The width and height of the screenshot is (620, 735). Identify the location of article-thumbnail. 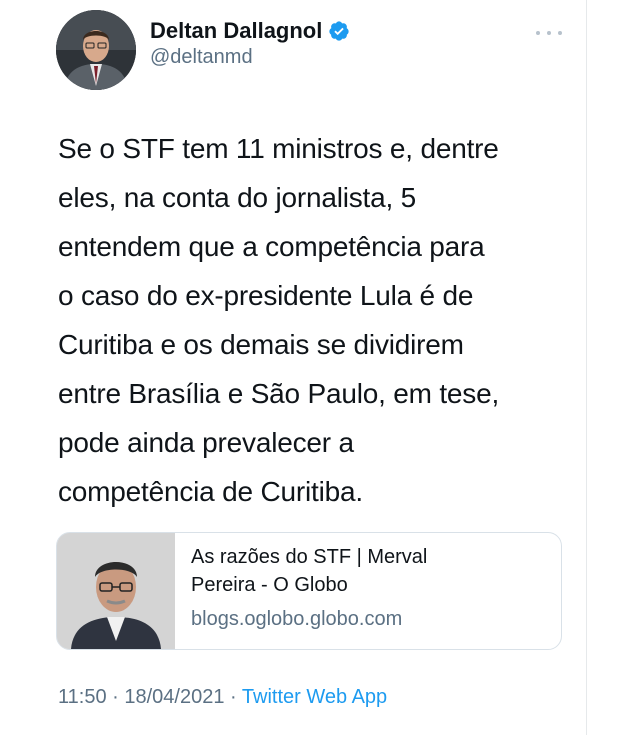
(116, 591).